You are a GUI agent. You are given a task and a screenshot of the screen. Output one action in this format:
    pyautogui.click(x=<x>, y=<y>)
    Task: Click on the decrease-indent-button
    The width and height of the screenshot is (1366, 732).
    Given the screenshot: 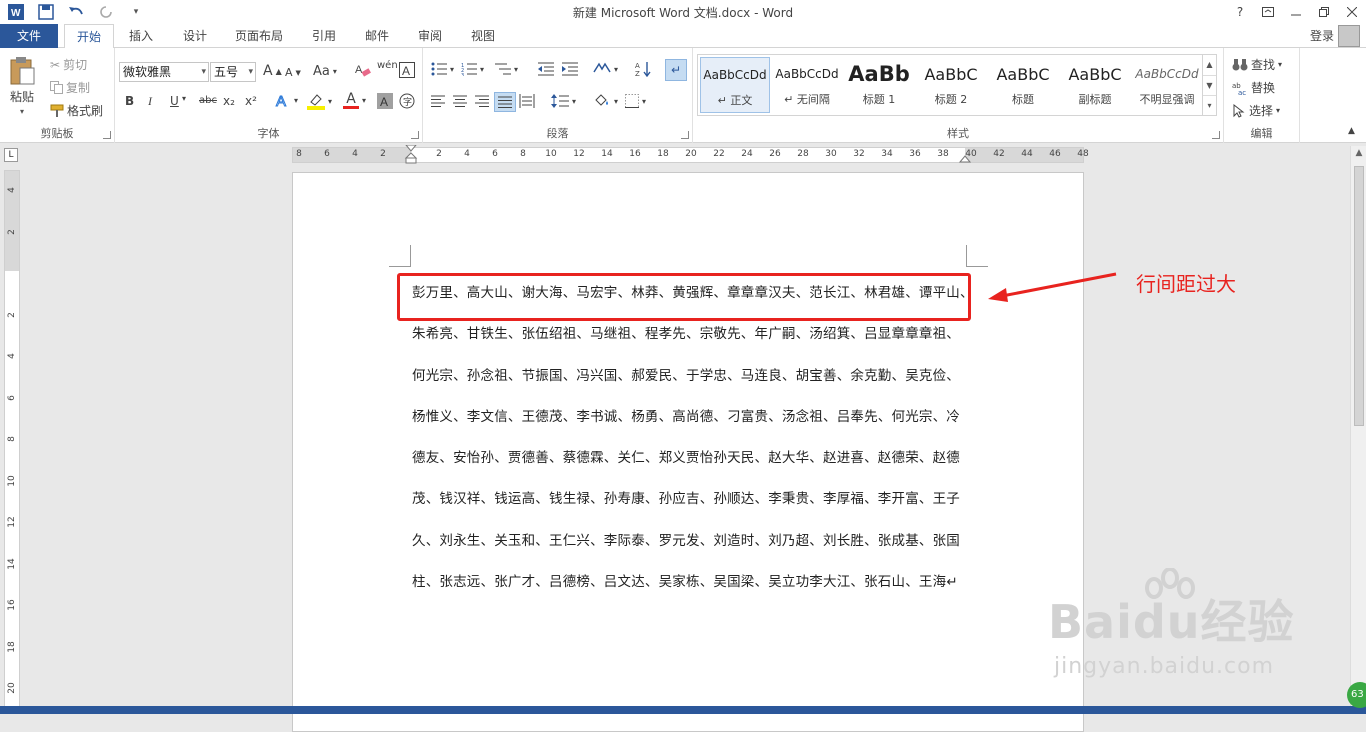 What is the action you would take?
    pyautogui.click(x=546, y=69)
    